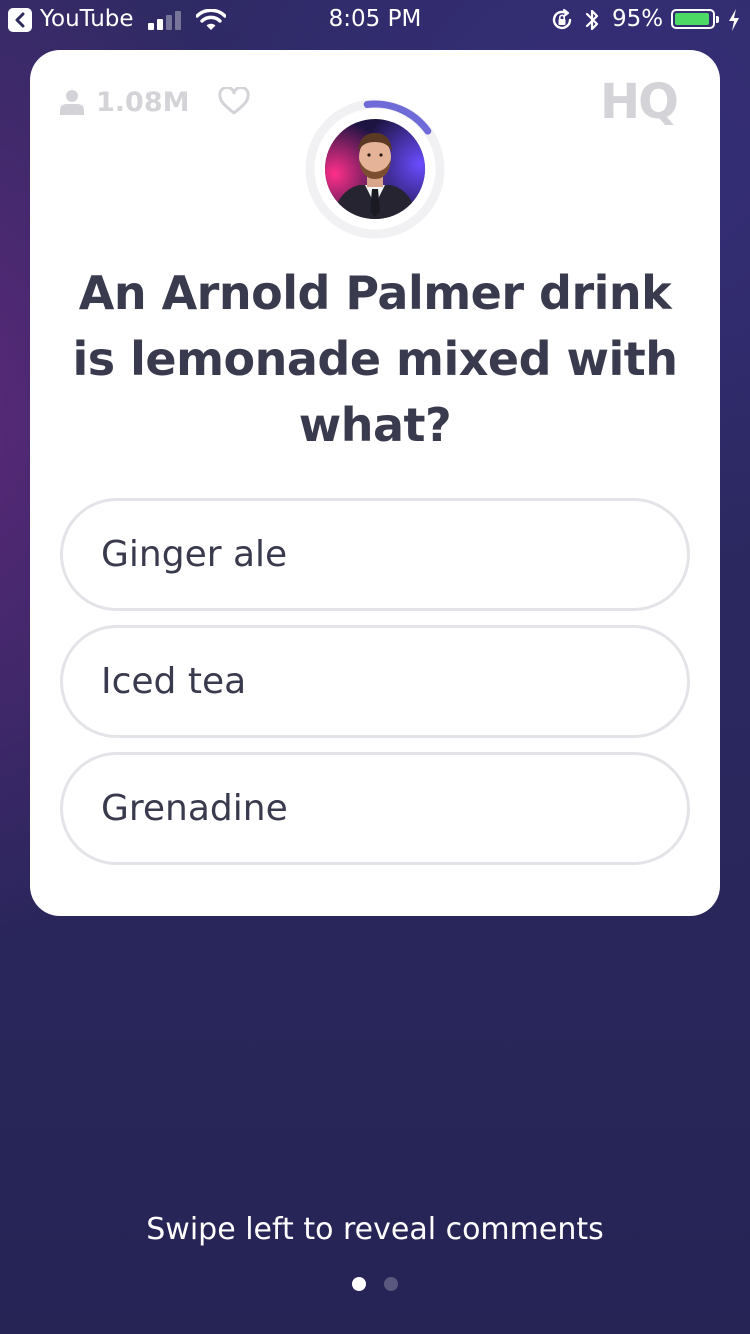 The image size is (750, 1334). I want to click on host-avatar, so click(375, 169).